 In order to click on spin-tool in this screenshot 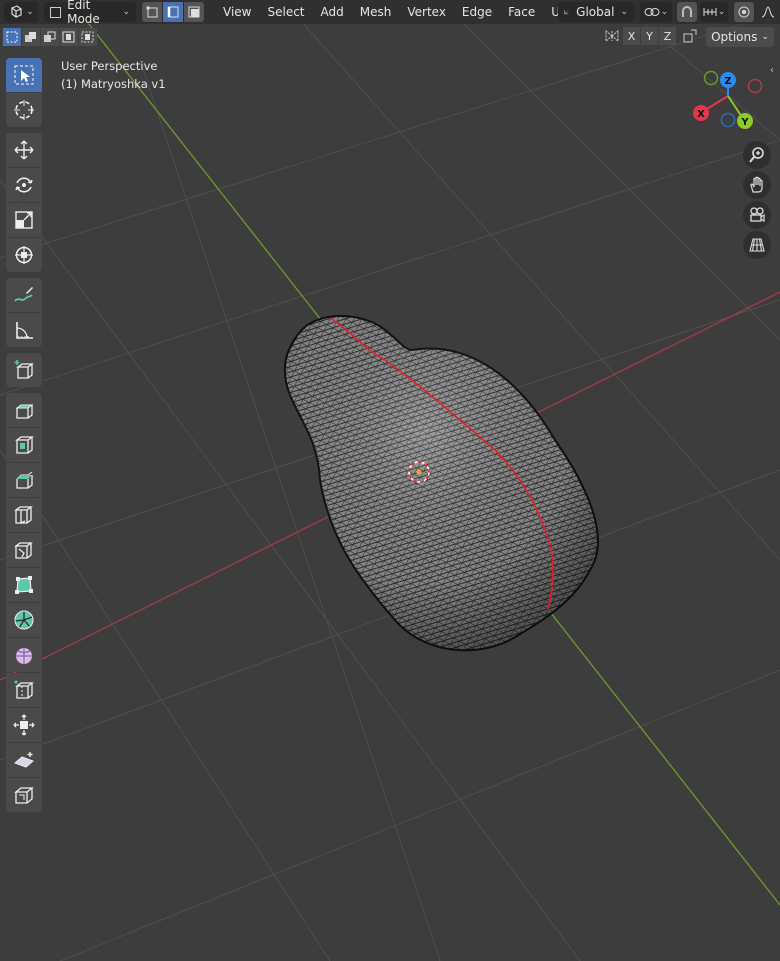, I will do `click(24, 620)`.